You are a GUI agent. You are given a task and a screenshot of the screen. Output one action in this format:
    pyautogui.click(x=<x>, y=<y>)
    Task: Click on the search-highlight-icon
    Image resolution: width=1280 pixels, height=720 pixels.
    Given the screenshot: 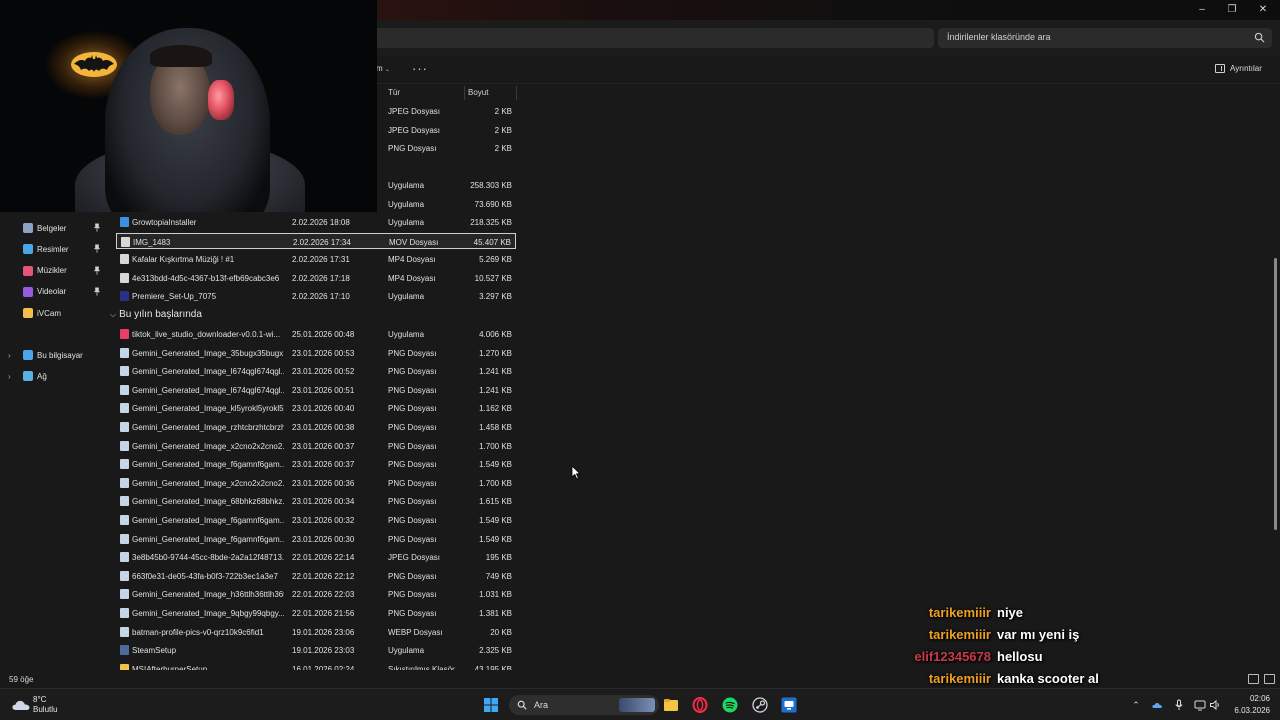 What is the action you would take?
    pyautogui.click(x=637, y=705)
    